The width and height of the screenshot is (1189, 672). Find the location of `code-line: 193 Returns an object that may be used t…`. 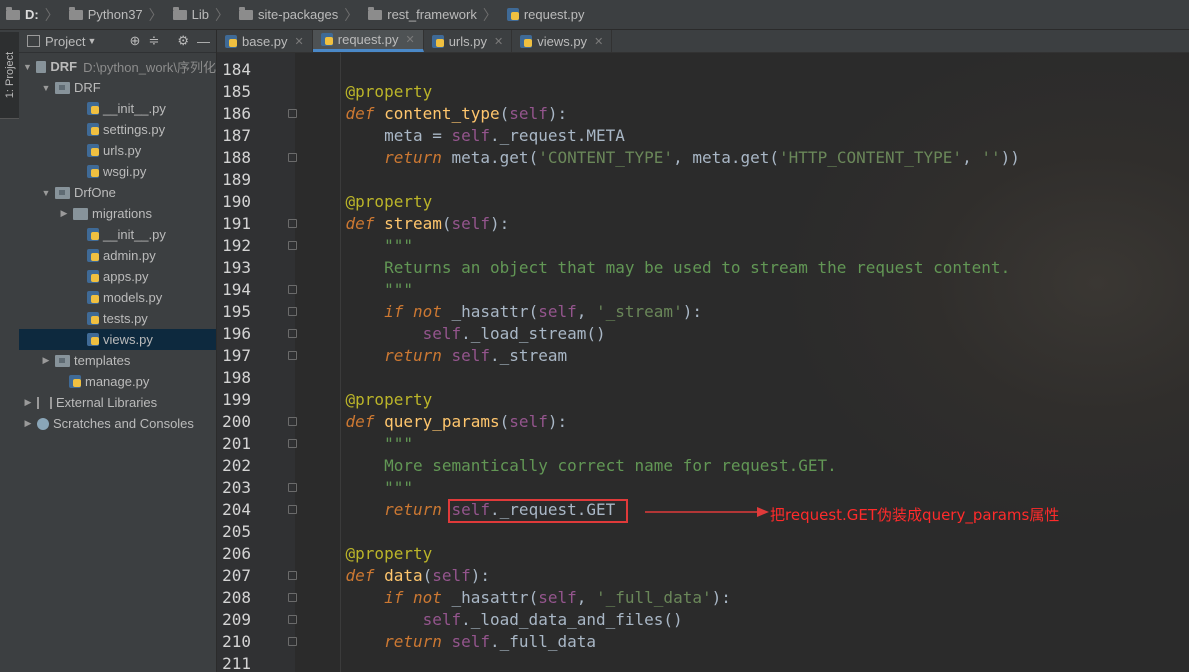

code-line: 193 Returns an object that may be used t… is located at coordinates (703, 268).